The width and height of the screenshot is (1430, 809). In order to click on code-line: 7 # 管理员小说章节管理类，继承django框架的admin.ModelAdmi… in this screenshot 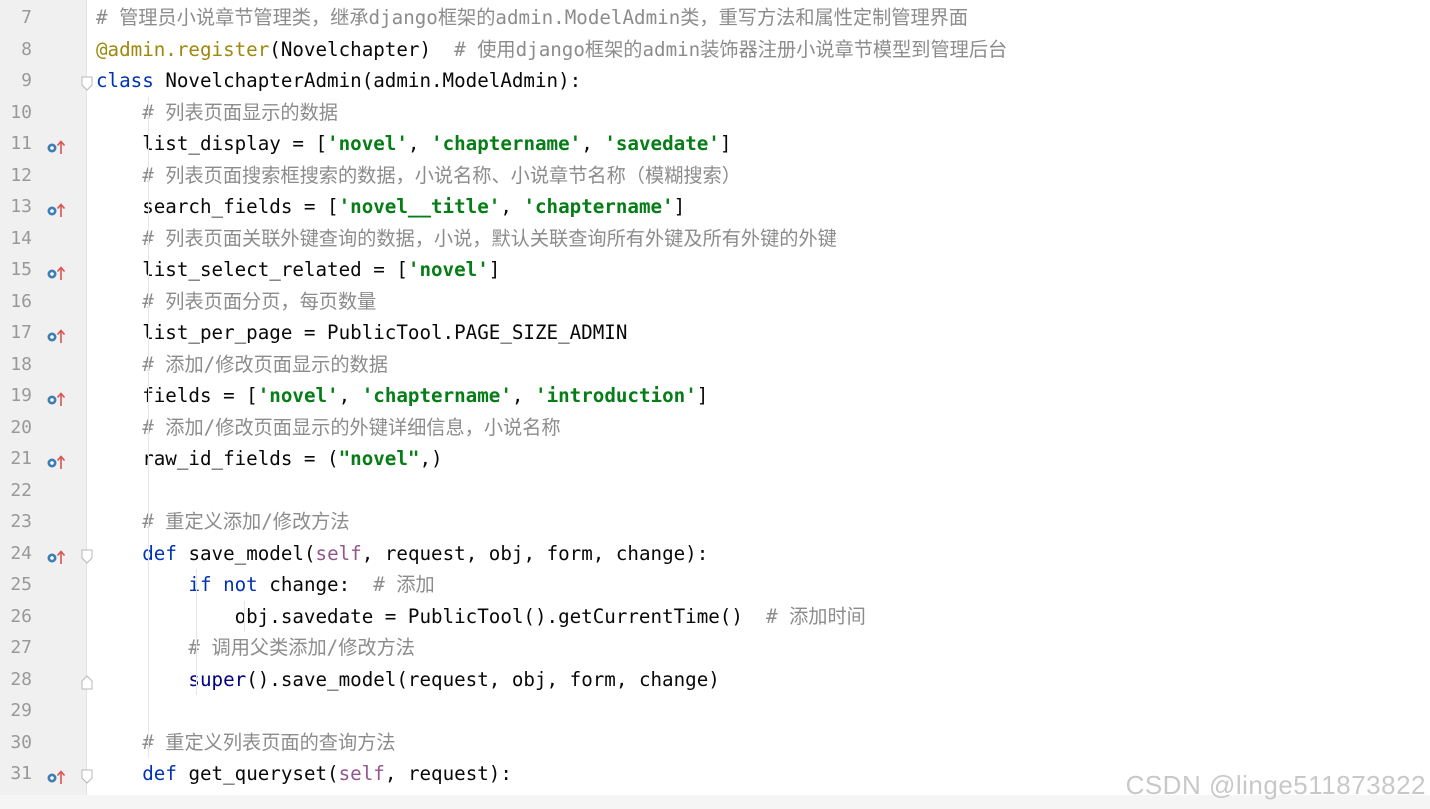, I will do `click(715, 18)`.